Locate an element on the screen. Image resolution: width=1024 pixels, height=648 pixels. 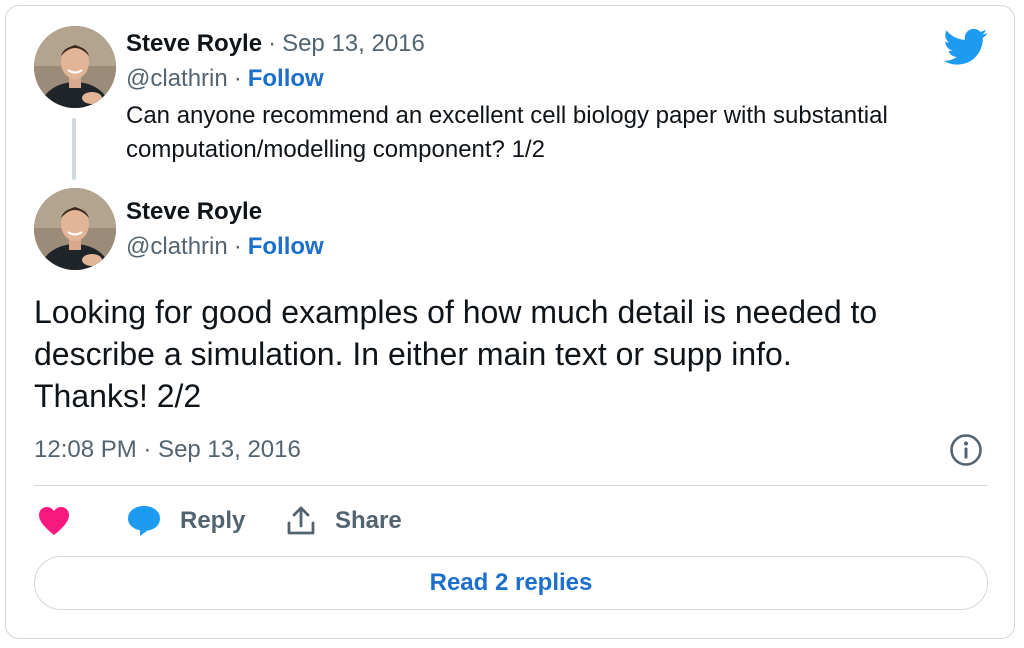
heart-icon is located at coordinates (54, 521).